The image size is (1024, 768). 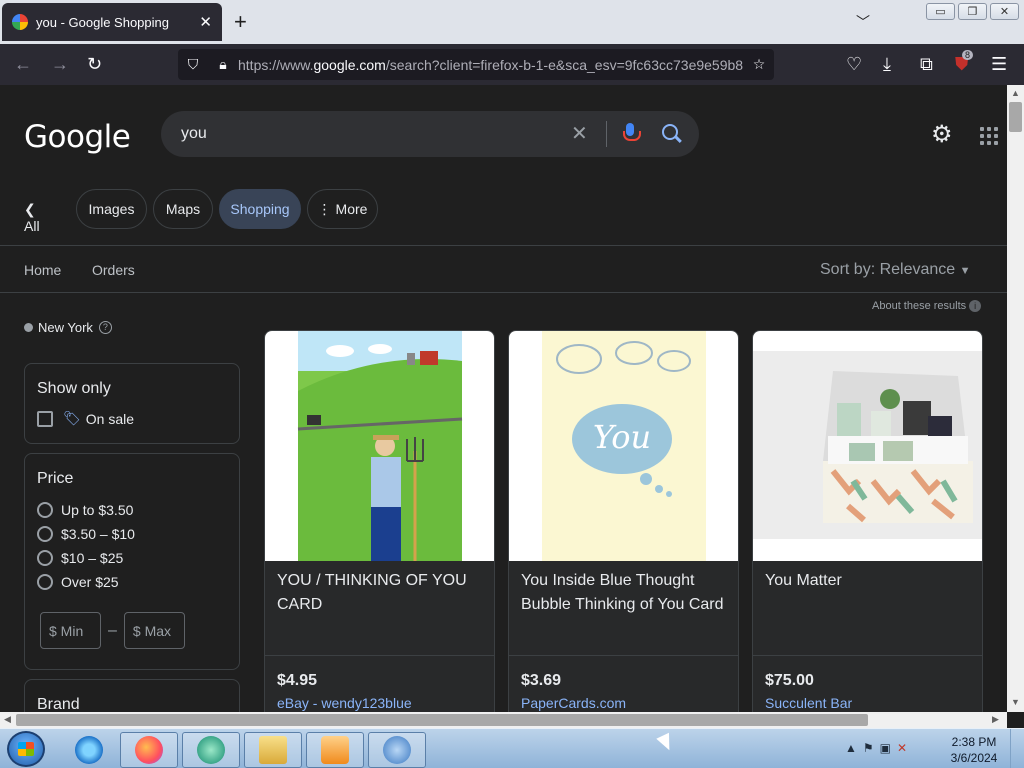 I want to click on start-button, so click(x=26, y=749).